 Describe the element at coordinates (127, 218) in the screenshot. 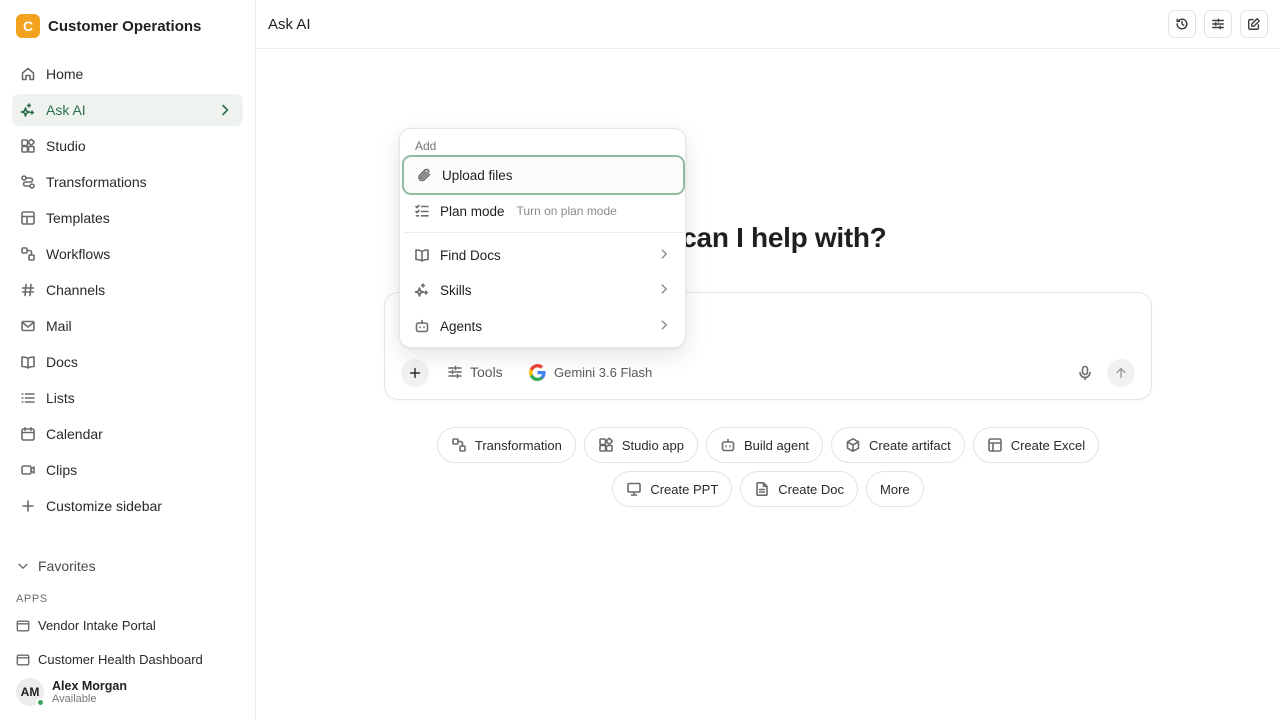

I see `sidebar-item-templates: Templates` at that location.